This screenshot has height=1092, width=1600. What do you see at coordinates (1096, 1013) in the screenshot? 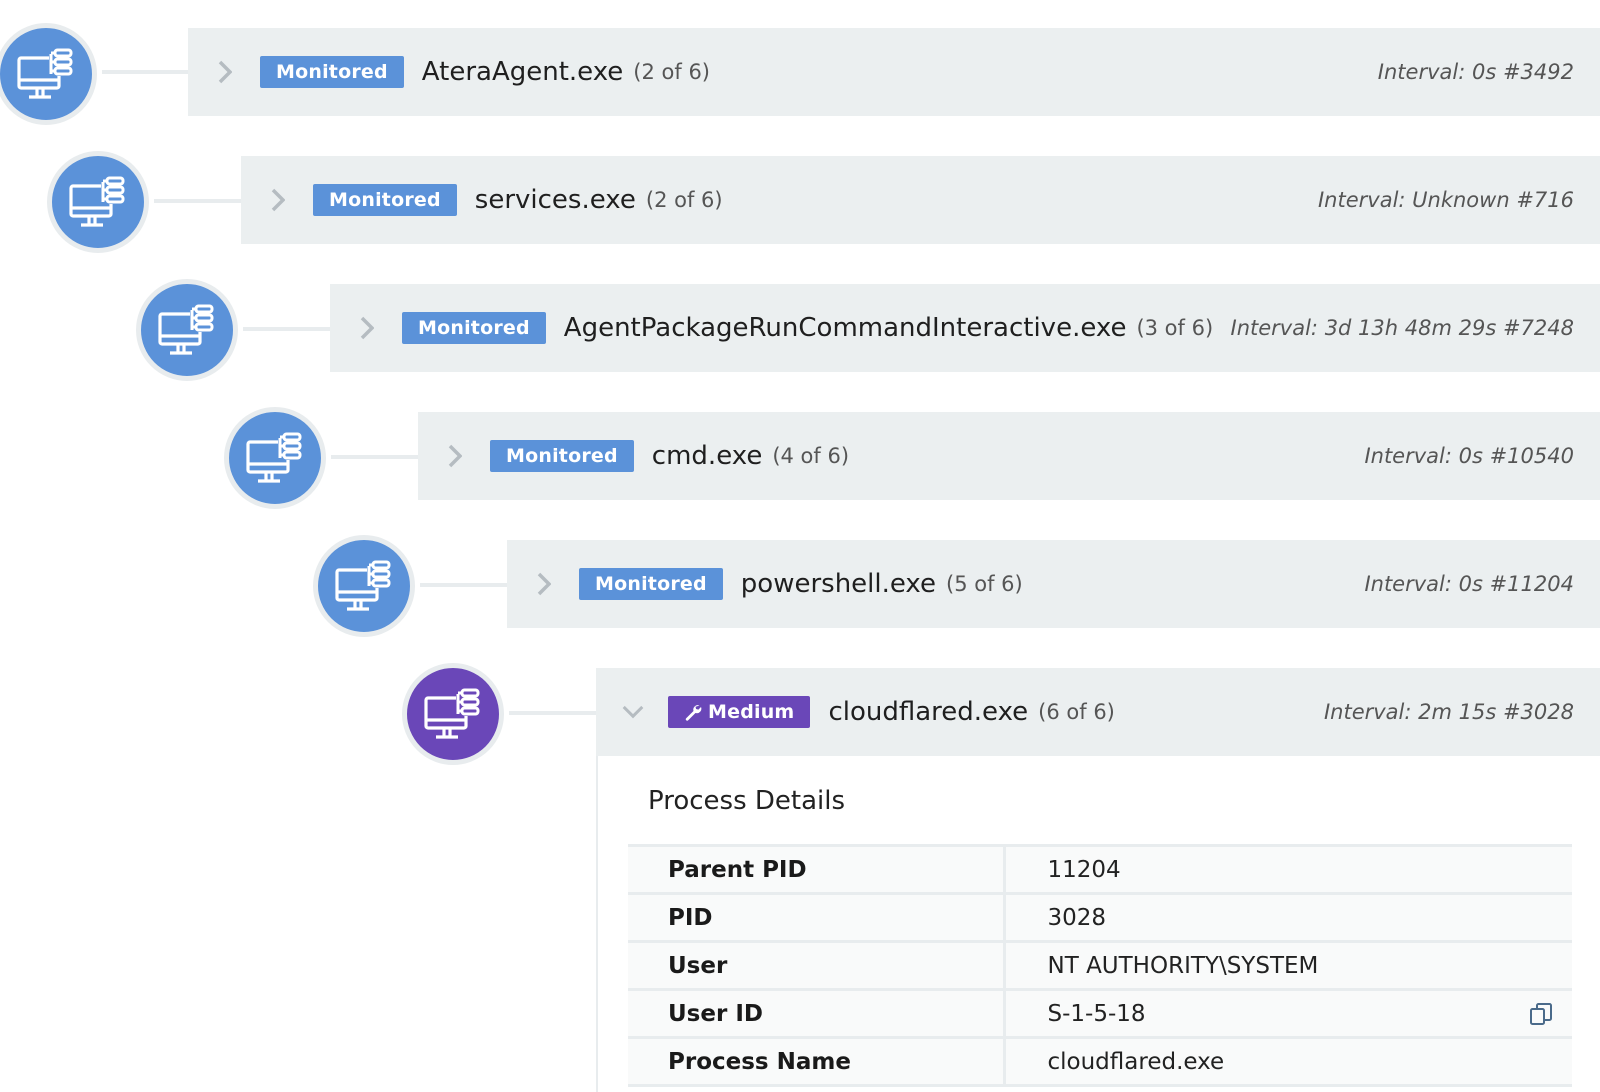
I see `detail-value: S-1-5-18` at bounding box center [1096, 1013].